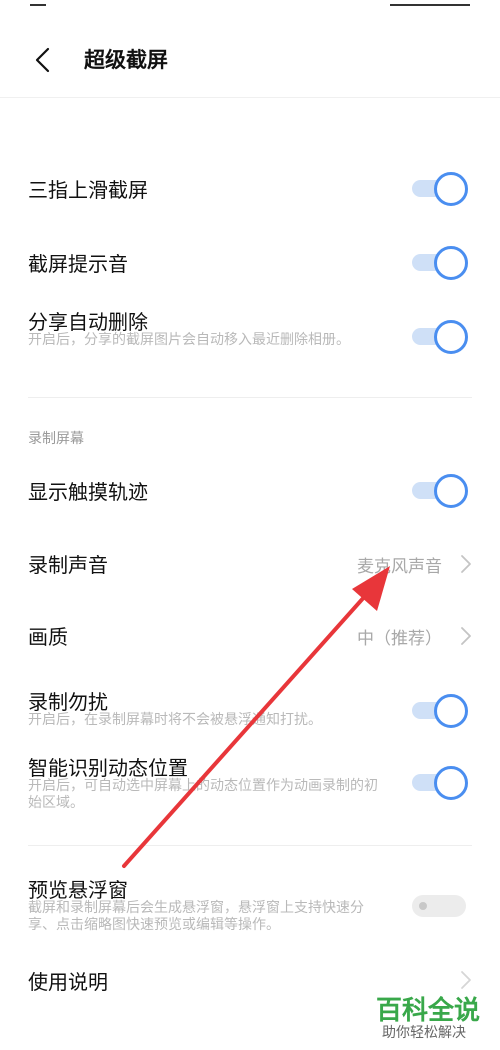  What do you see at coordinates (250, 564) in the screenshot?
I see `setting-row-record-sound: 录制声音 麦克风声音` at bounding box center [250, 564].